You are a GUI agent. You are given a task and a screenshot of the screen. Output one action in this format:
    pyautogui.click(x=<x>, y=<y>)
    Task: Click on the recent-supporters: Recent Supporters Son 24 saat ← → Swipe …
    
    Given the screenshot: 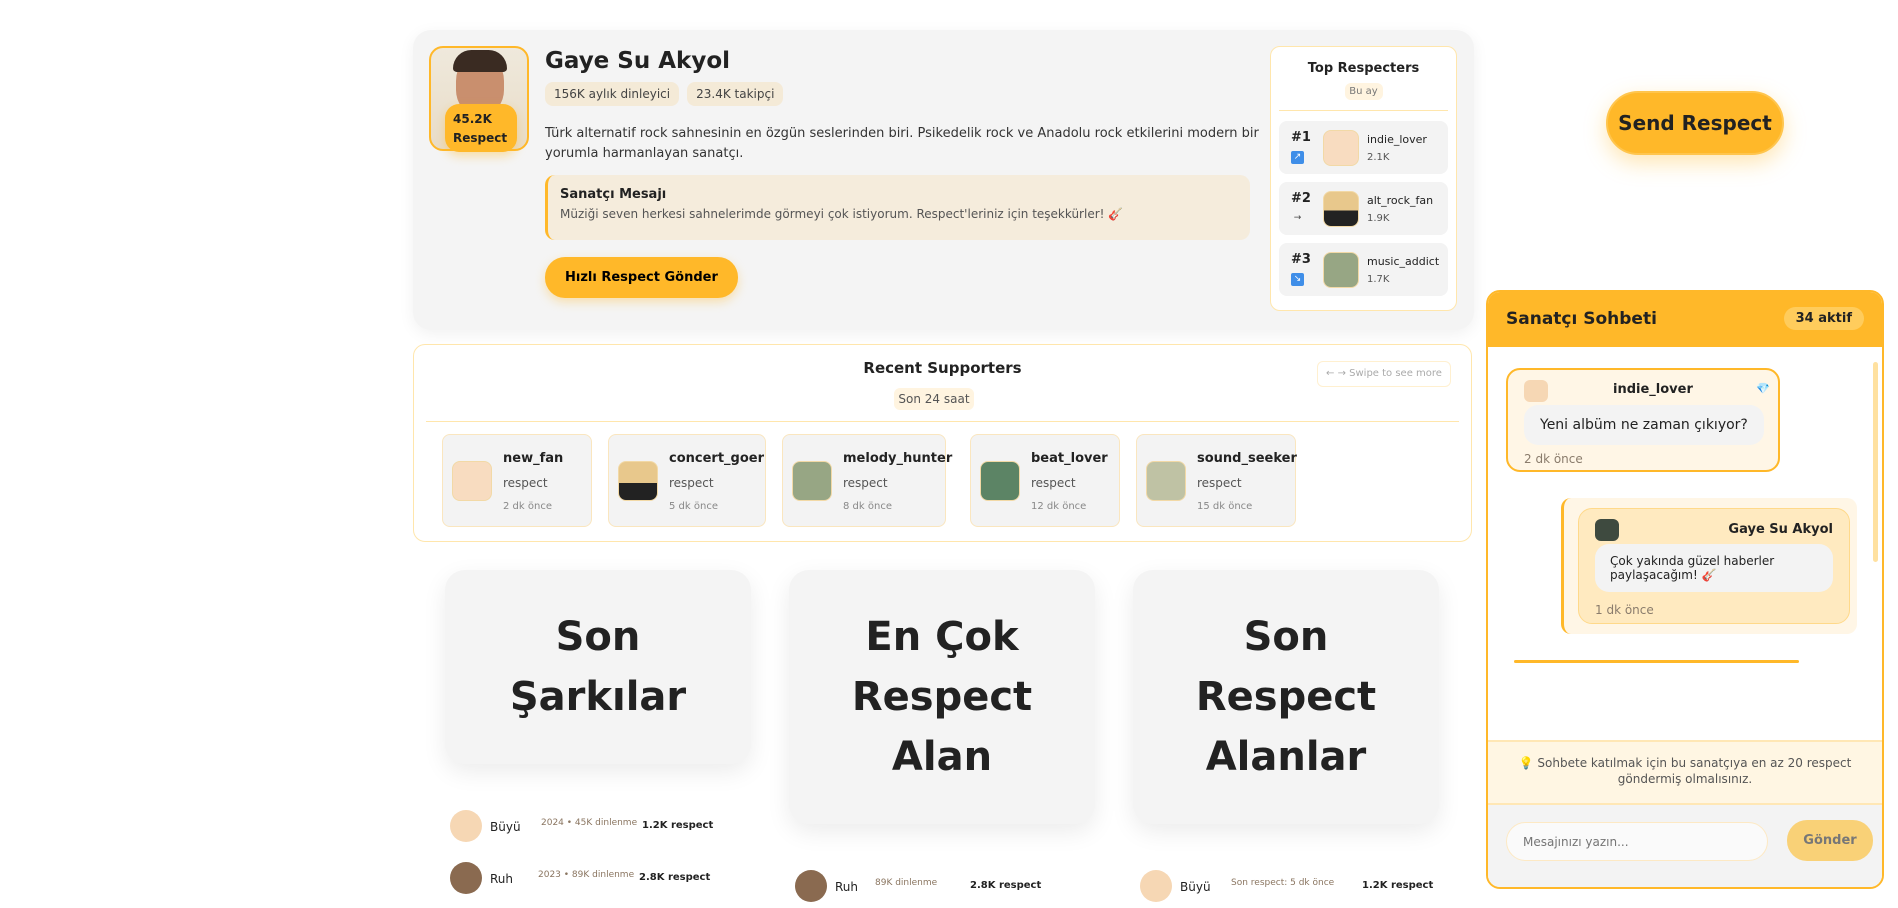 What is the action you would take?
    pyautogui.click(x=942, y=443)
    